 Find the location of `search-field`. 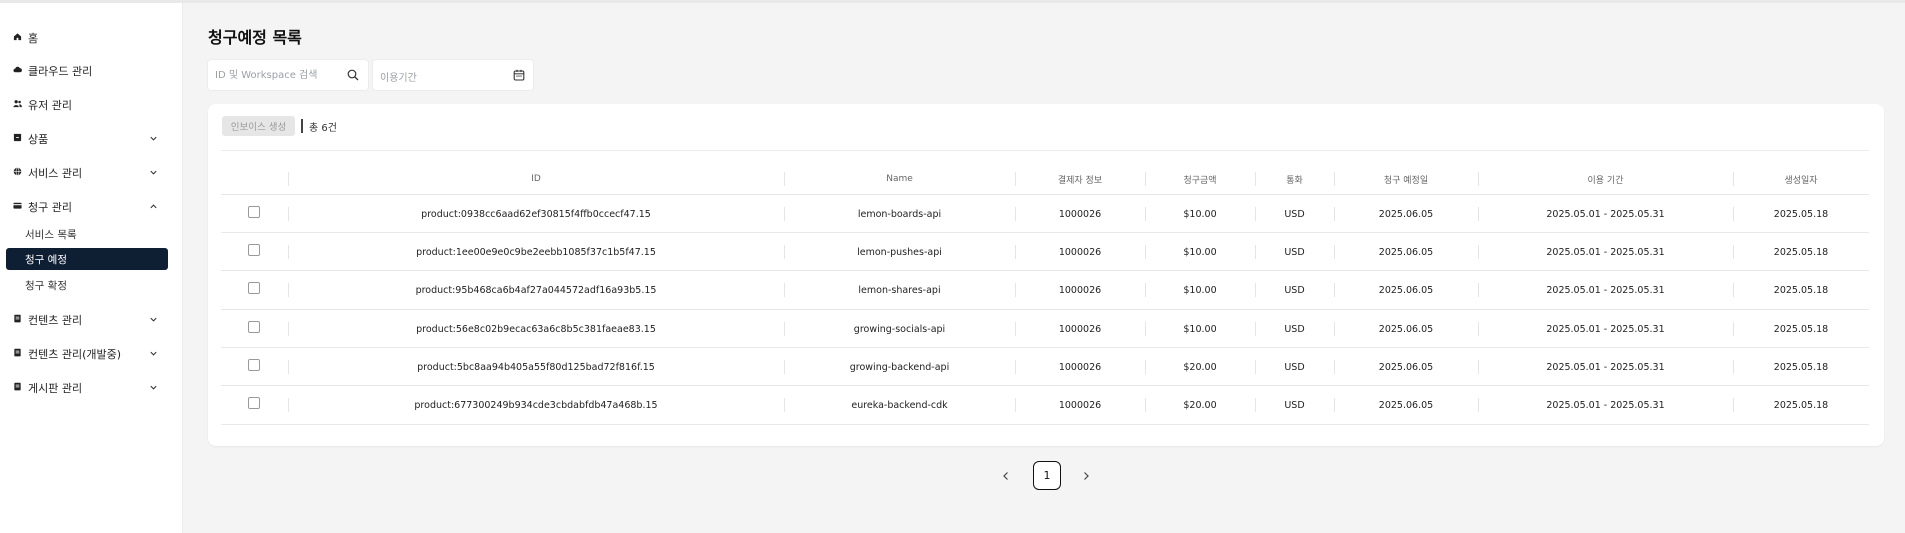

search-field is located at coordinates (288, 75).